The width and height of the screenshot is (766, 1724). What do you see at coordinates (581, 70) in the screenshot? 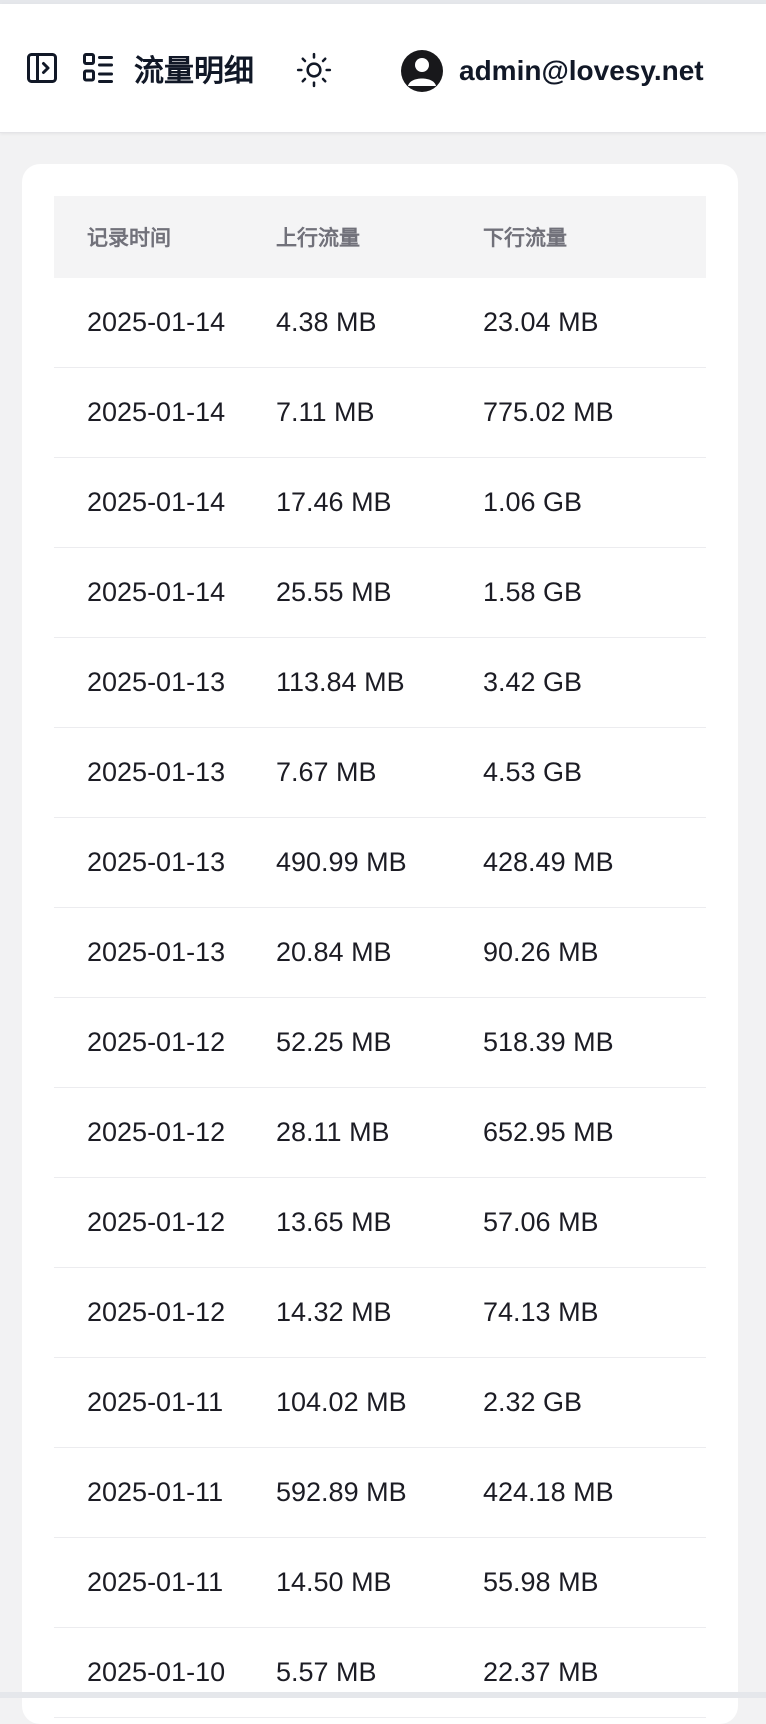
I see `user-email: admin@lovesy.net` at bounding box center [581, 70].